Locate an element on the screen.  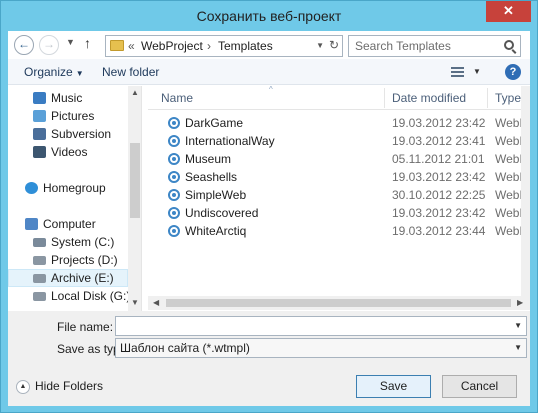
file-date: 19.03.2012 23:41 is located at coordinates (439, 141).